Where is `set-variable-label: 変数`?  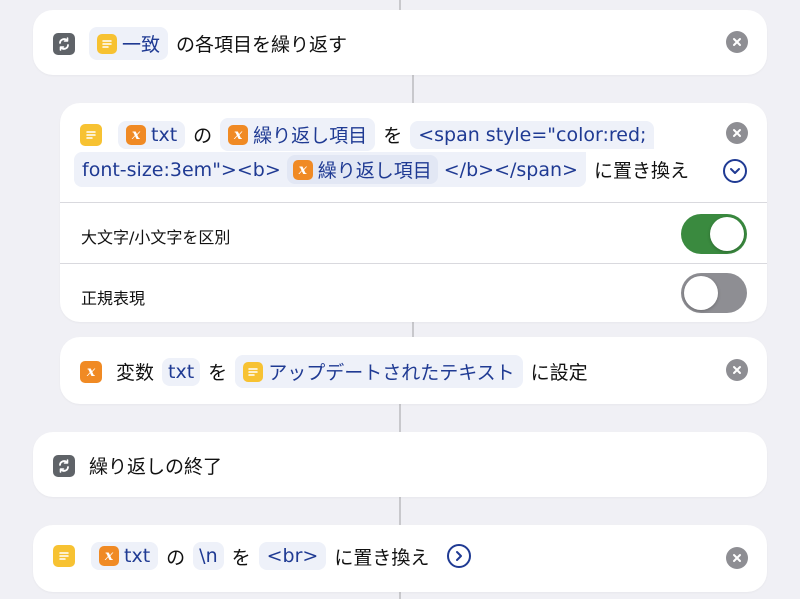
set-variable-label: 変数 is located at coordinates (135, 373).